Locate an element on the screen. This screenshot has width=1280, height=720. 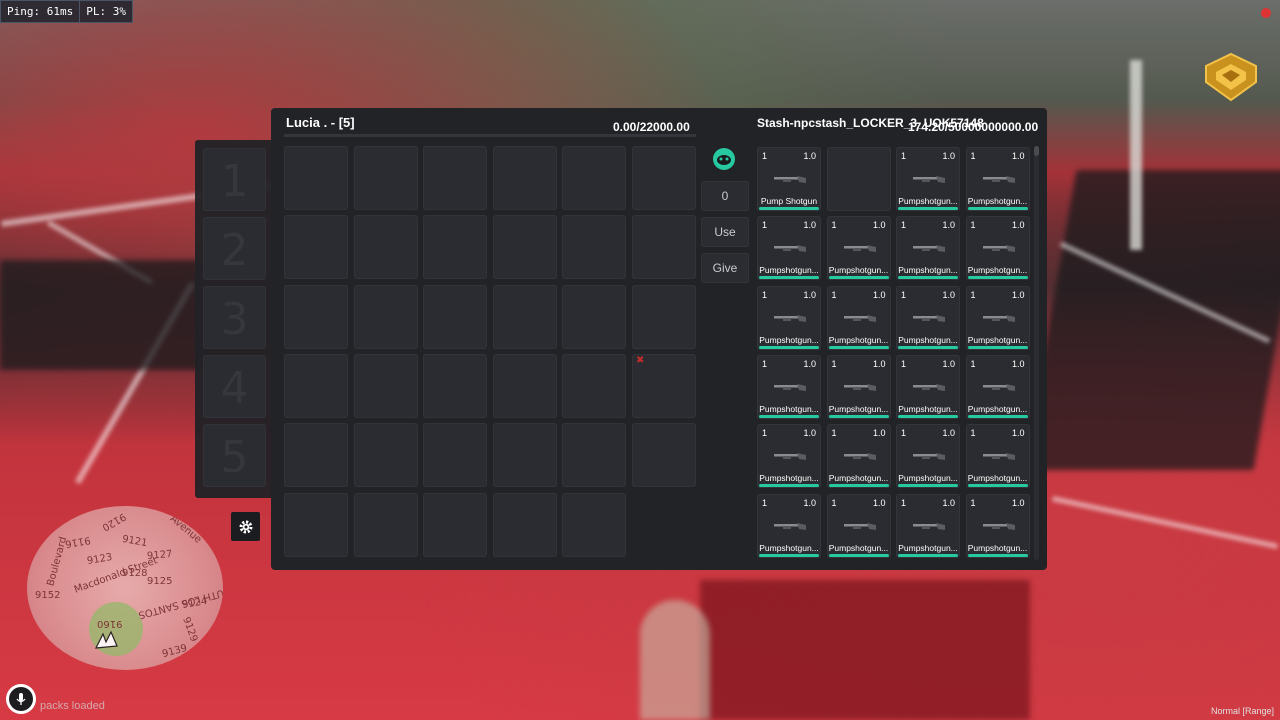
stash-scrollbar-thumb is located at coordinates (1036, 151).